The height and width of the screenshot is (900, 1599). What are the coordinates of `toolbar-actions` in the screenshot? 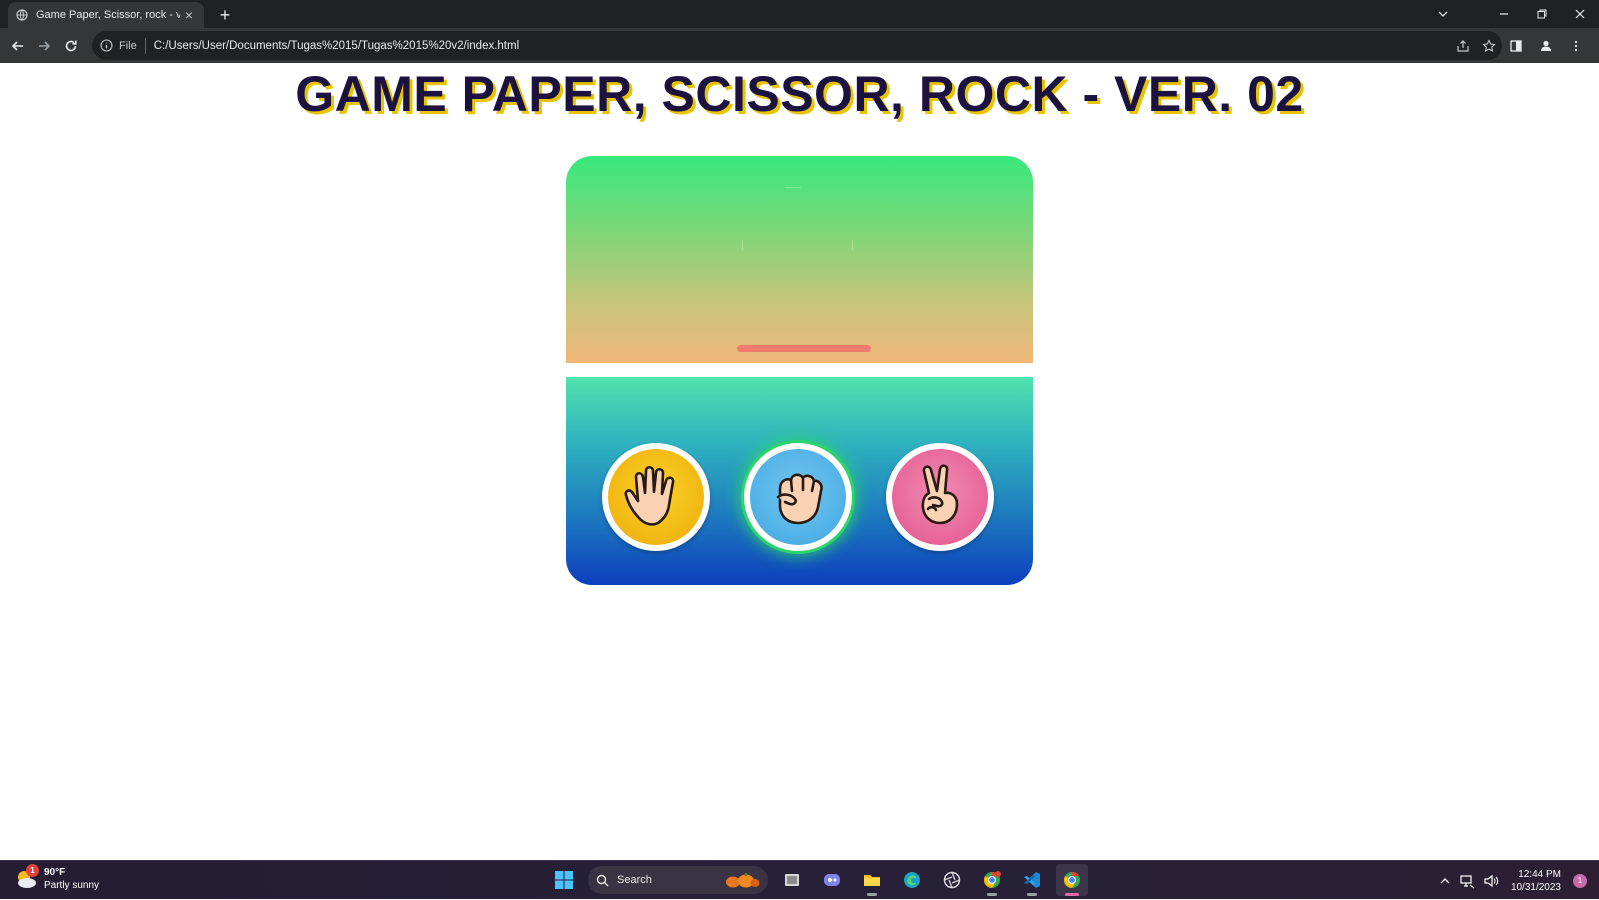 It's located at (1546, 46).